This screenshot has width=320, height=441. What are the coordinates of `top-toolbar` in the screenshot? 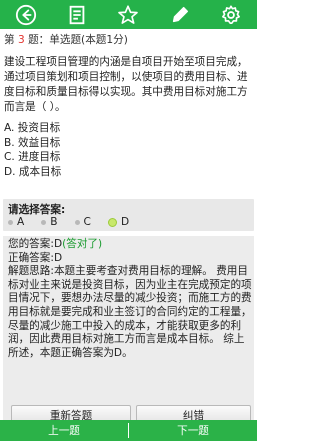 It's located at (128, 14).